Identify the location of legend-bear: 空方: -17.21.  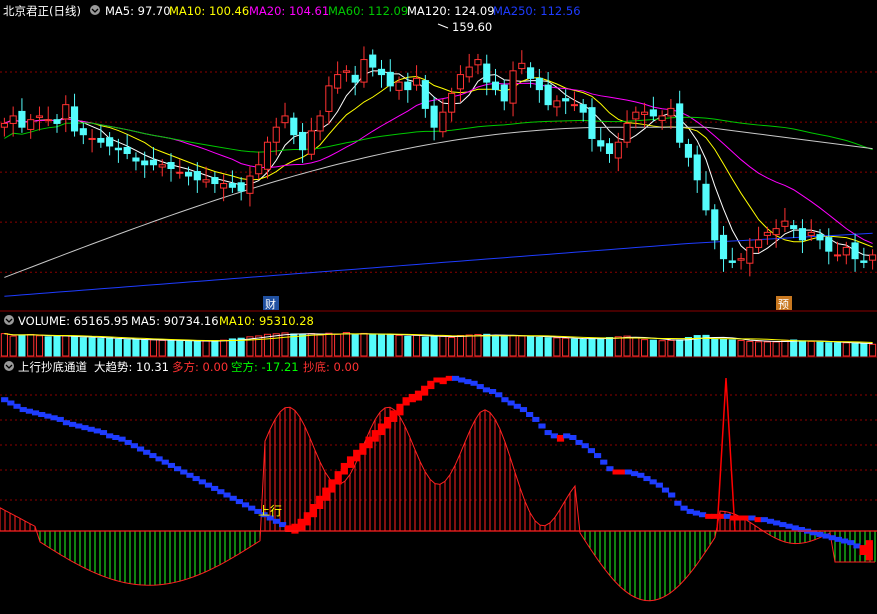
(265, 367).